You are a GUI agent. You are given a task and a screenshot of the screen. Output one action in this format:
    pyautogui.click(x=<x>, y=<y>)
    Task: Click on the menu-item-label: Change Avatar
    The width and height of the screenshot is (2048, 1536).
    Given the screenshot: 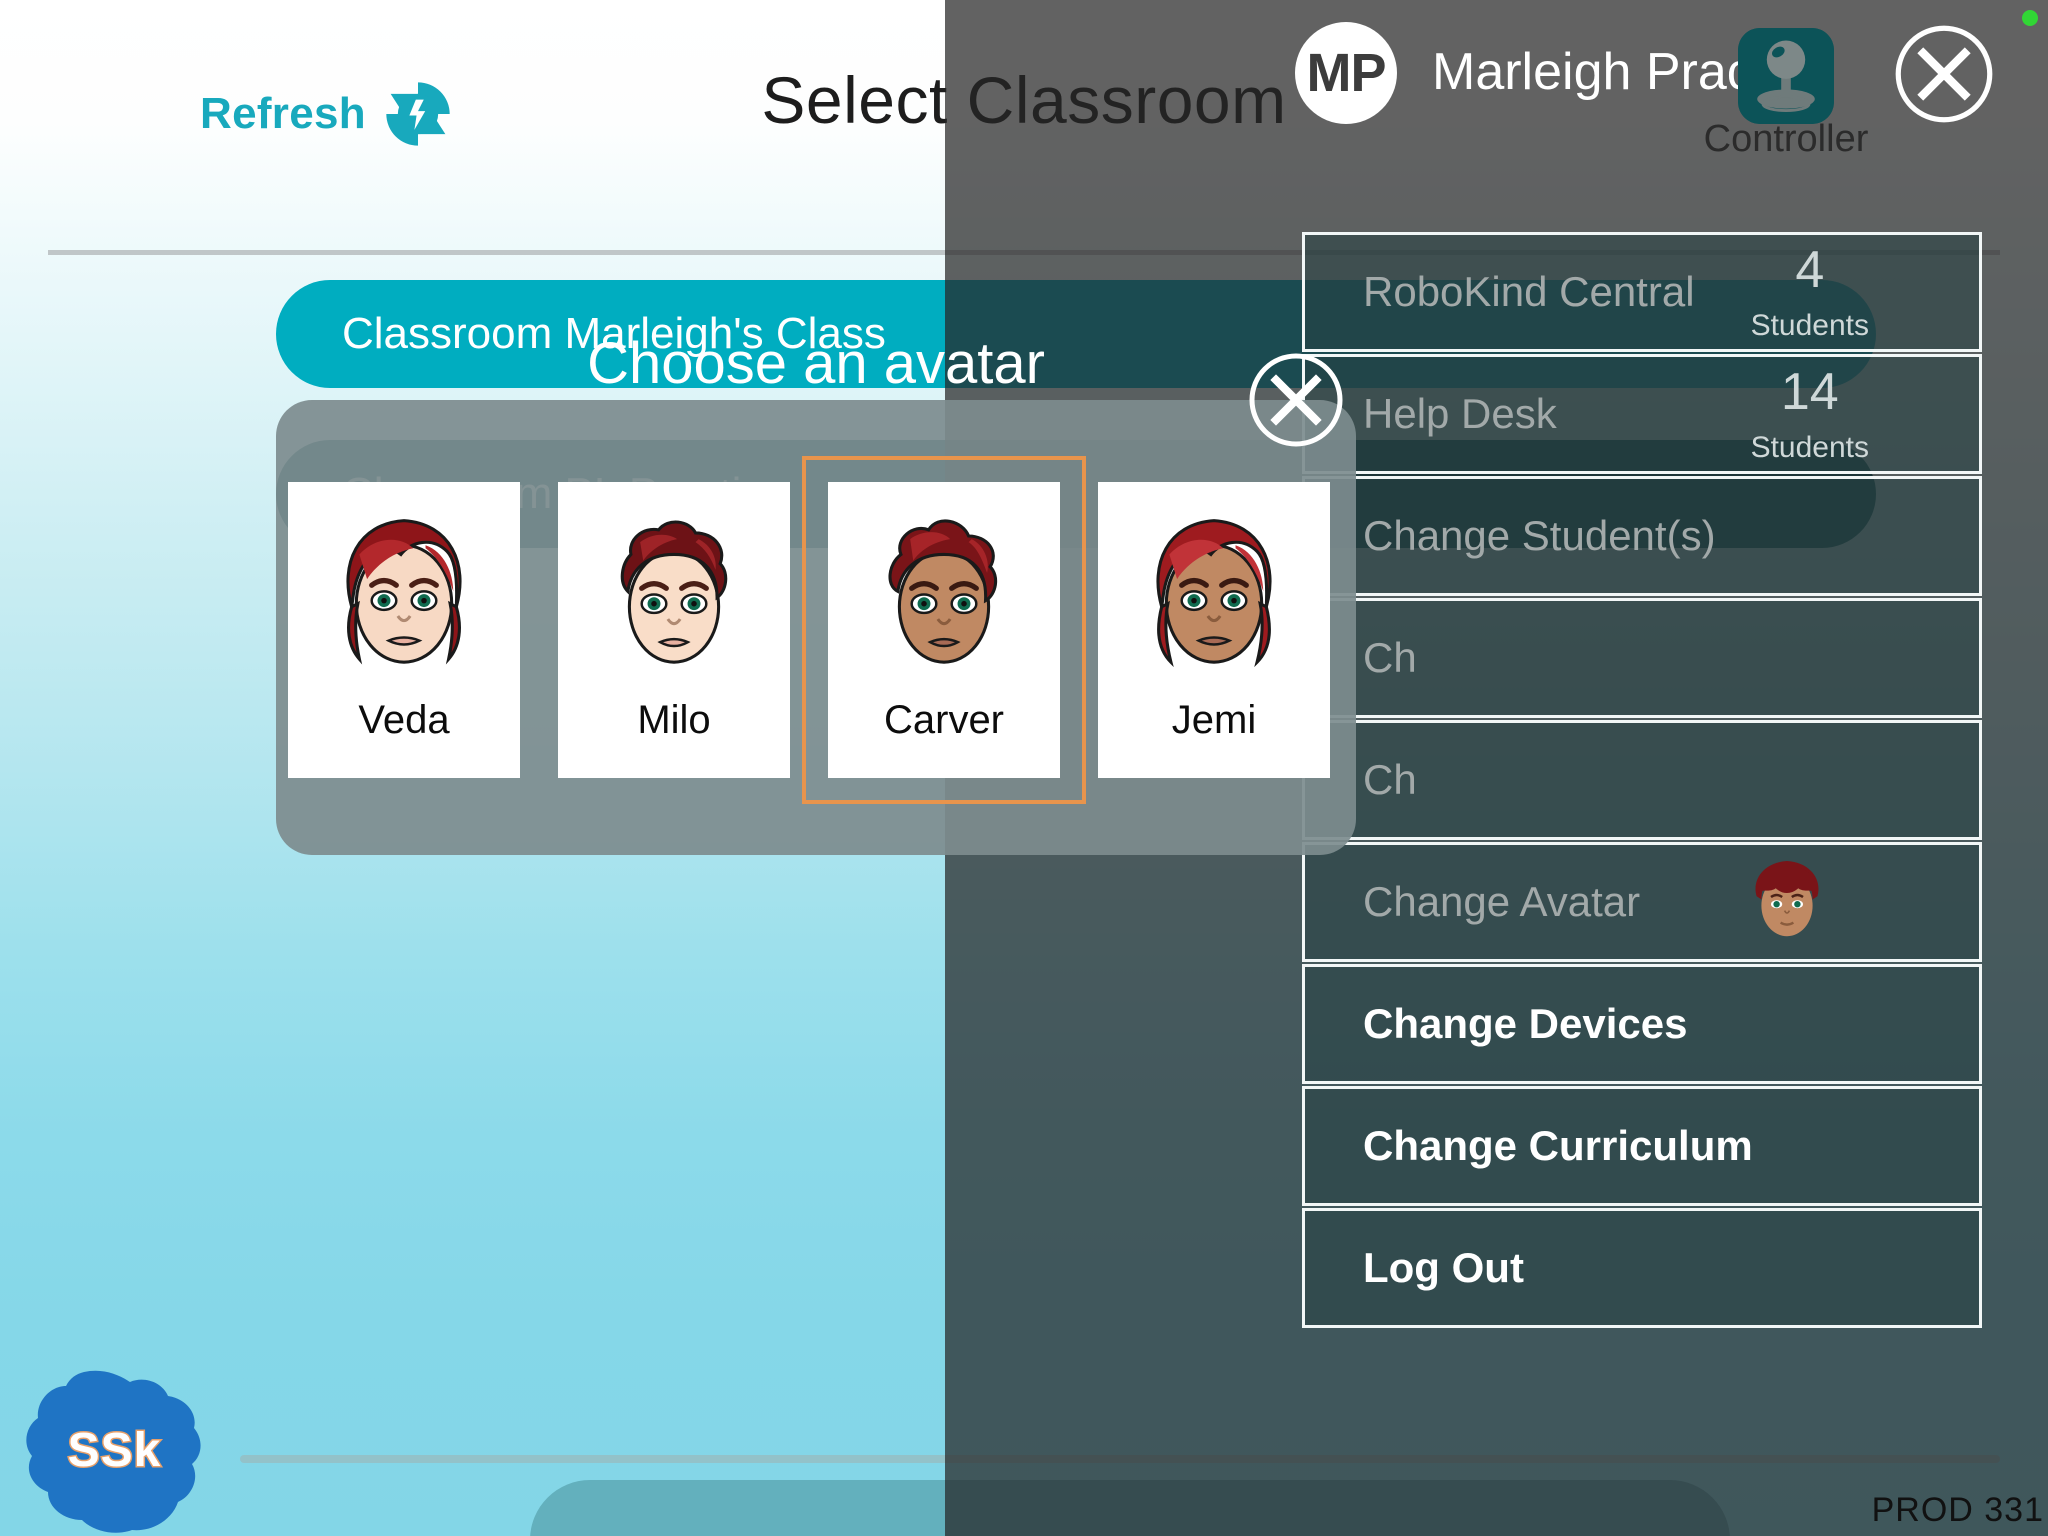 What is the action you would take?
    pyautogui.click(x=1502, y=901)
    